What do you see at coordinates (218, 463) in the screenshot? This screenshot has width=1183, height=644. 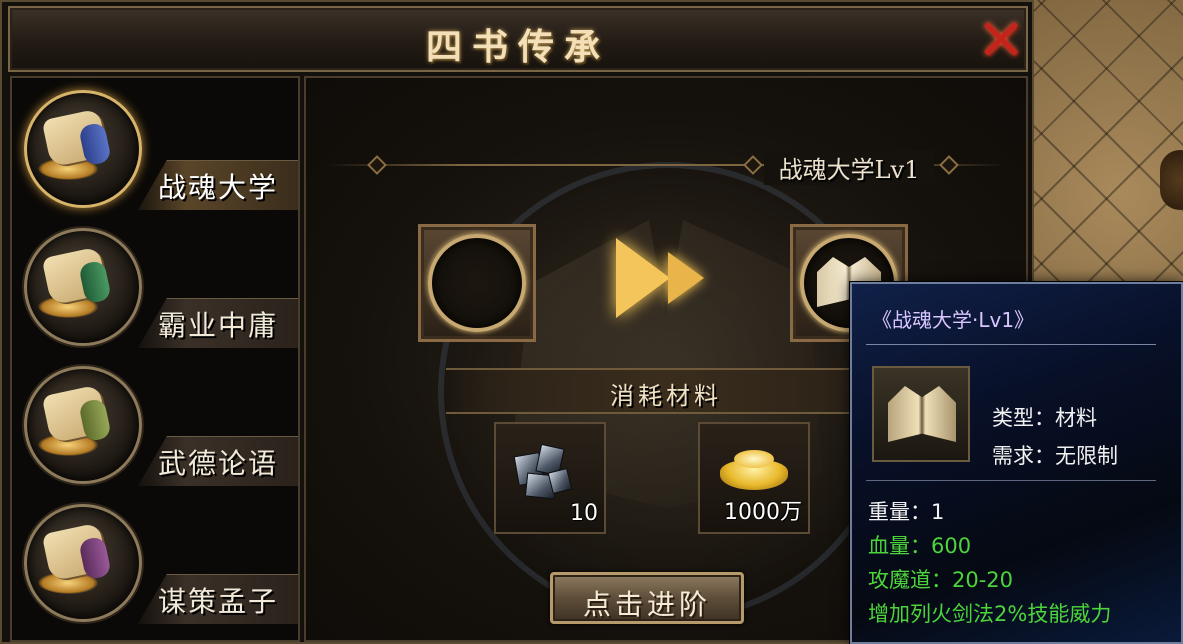 I see `tab-label: 武德论语` at bounding box center [218, 463].